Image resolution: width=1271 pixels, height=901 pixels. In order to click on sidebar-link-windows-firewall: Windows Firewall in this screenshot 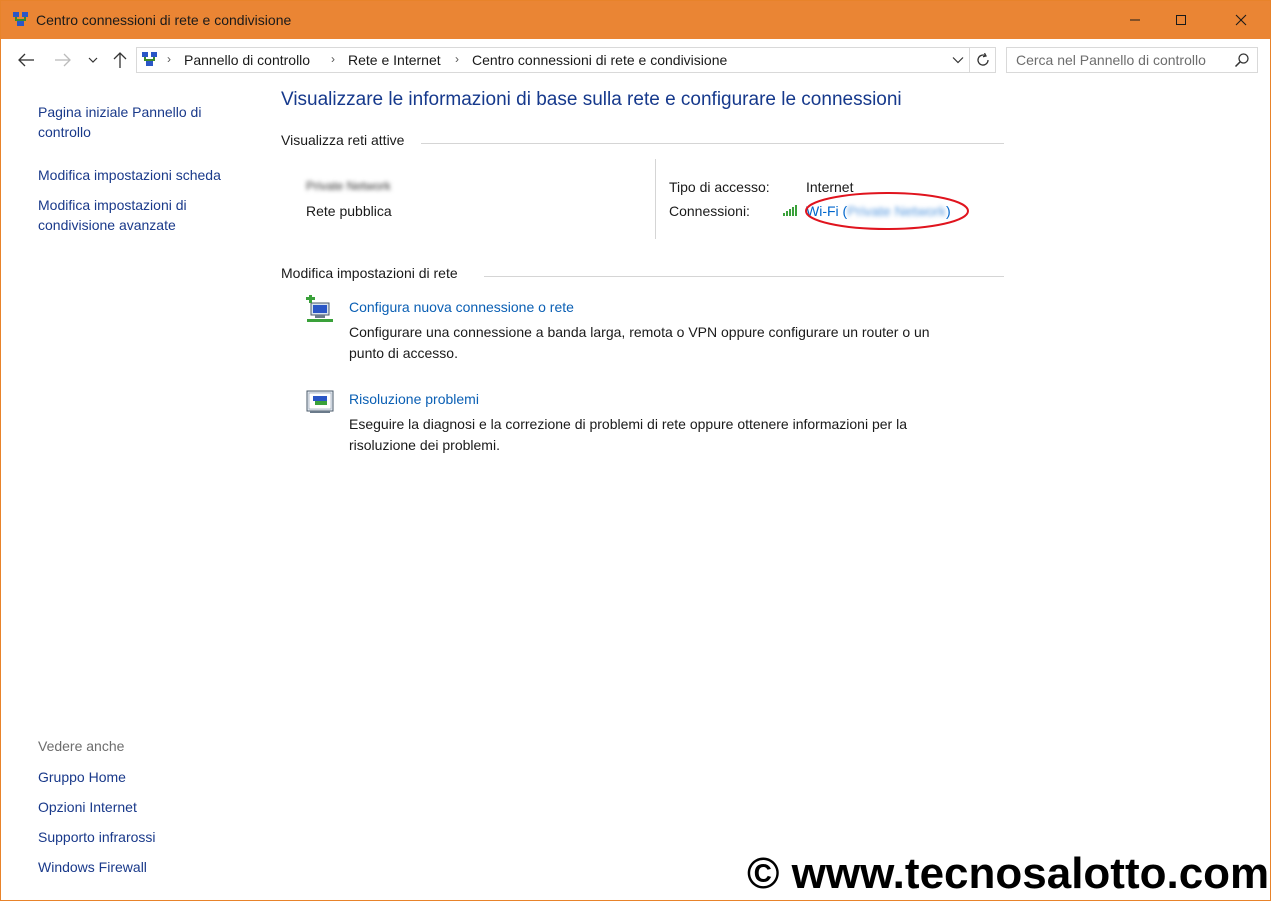, I will do `click(92, 867)`.